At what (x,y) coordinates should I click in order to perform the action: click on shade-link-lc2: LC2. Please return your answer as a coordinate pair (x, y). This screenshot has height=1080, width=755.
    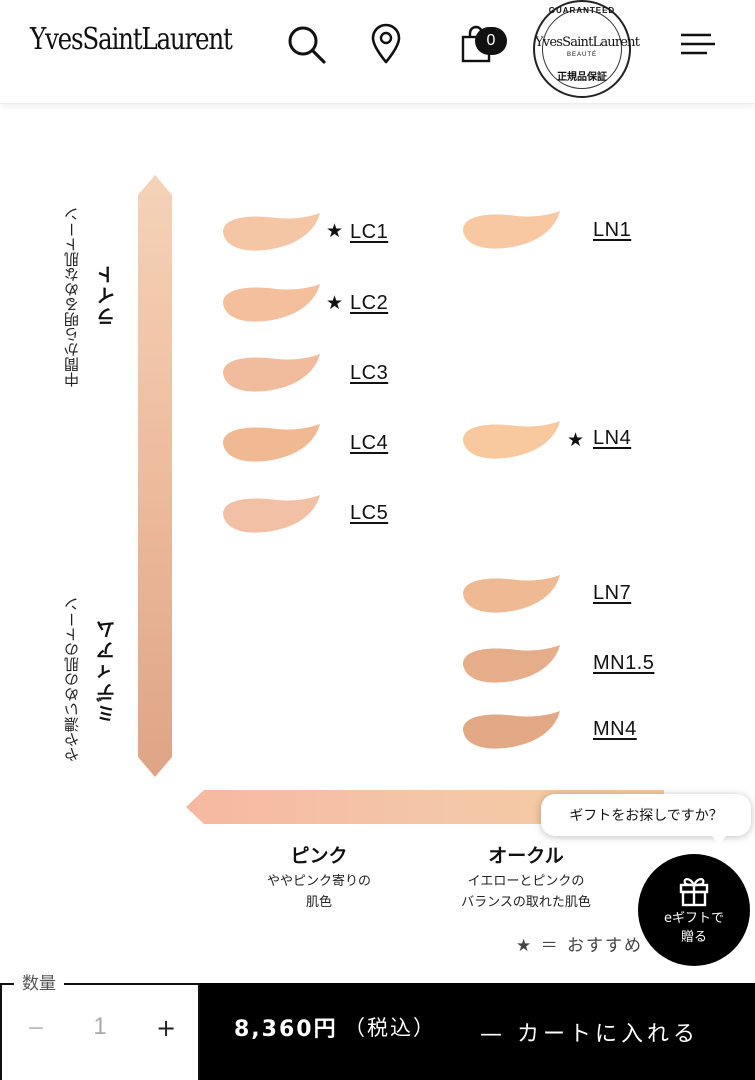
    Looking at the image, I should click on (369, 303).